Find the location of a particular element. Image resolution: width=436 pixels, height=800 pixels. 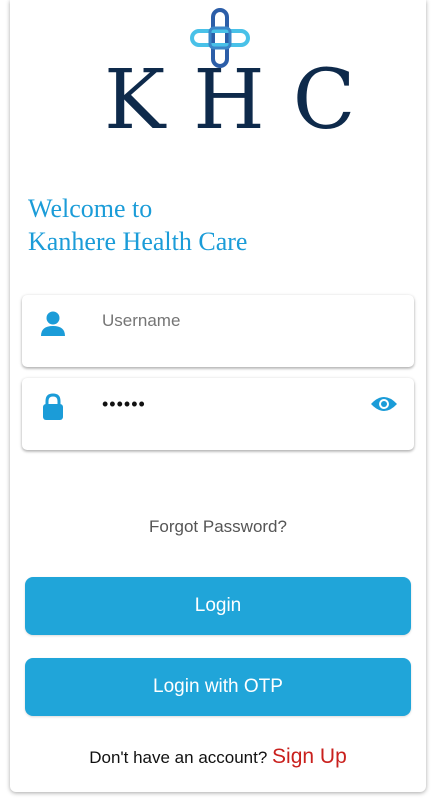

password-input is located at coordinates (232, 404).